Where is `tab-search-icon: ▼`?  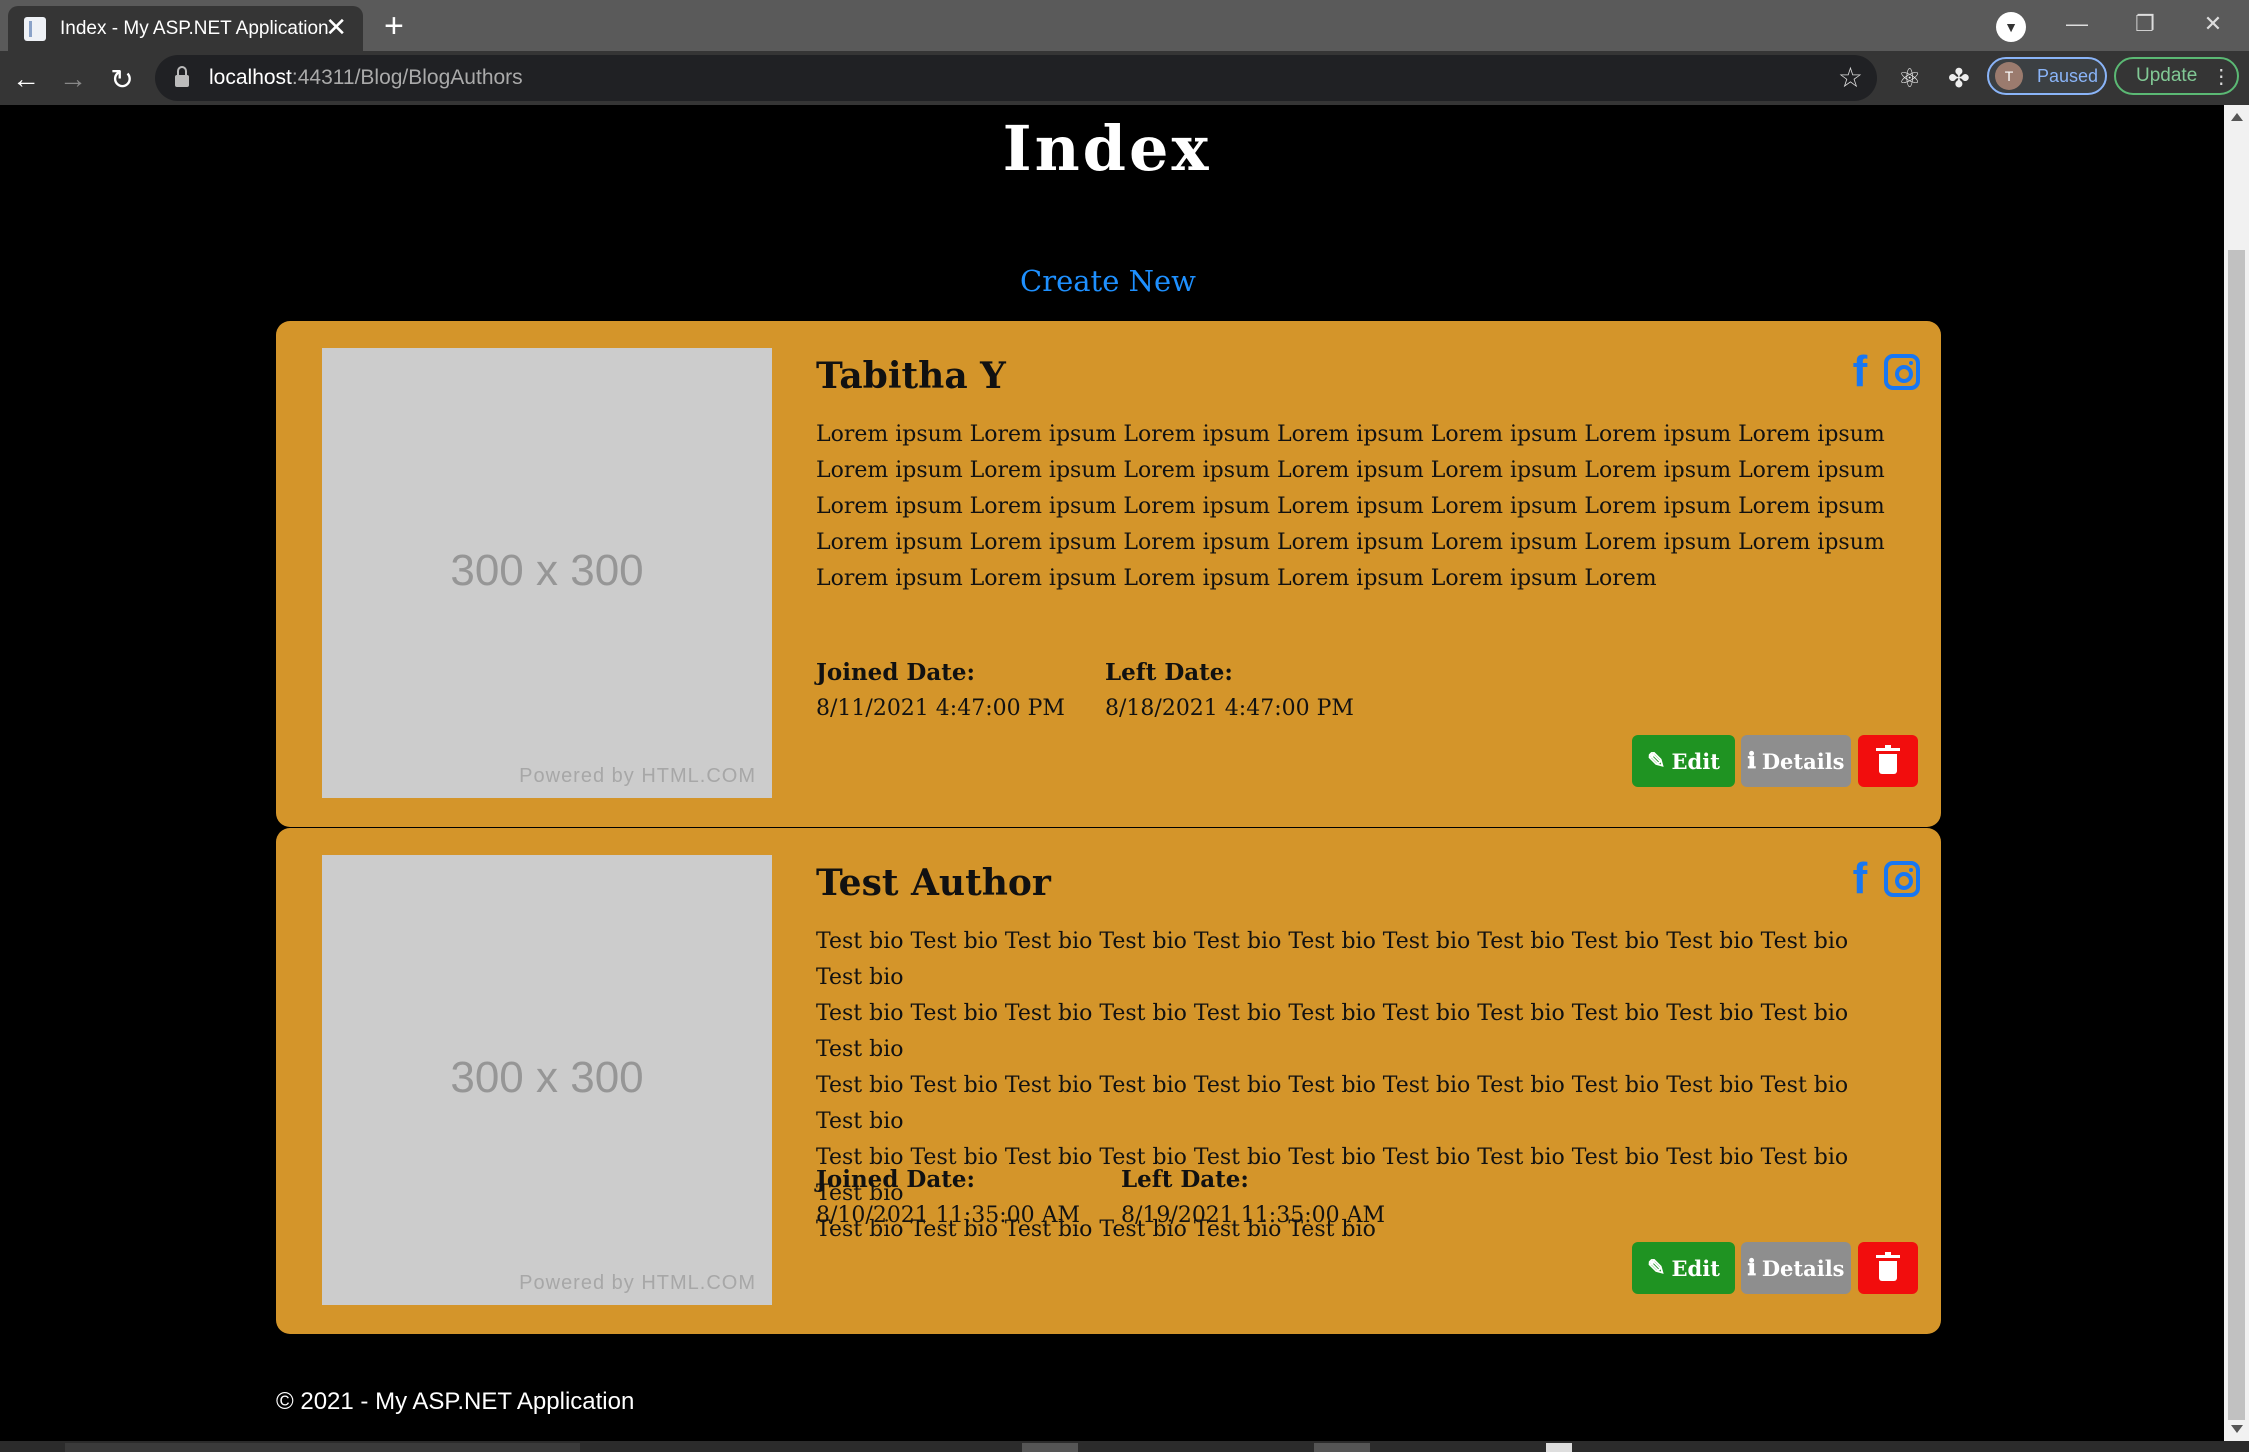 tab-search-icon: ▼ is located at coordinates (2011, 27).